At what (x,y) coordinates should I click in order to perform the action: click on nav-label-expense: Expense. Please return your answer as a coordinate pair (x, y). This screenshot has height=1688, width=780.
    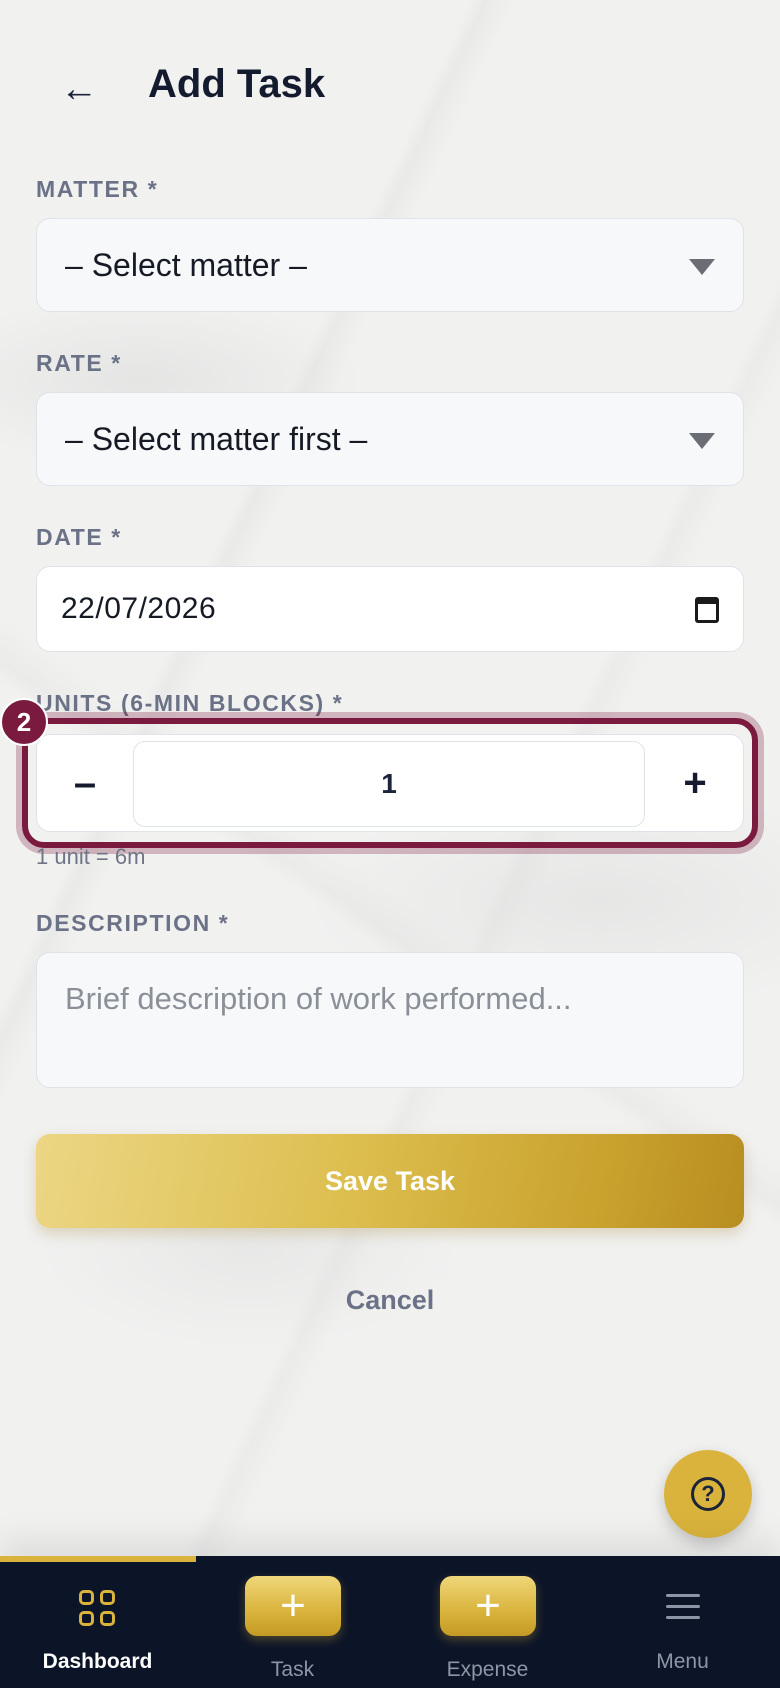
    Looking at the image, I should click on (487, 1669).